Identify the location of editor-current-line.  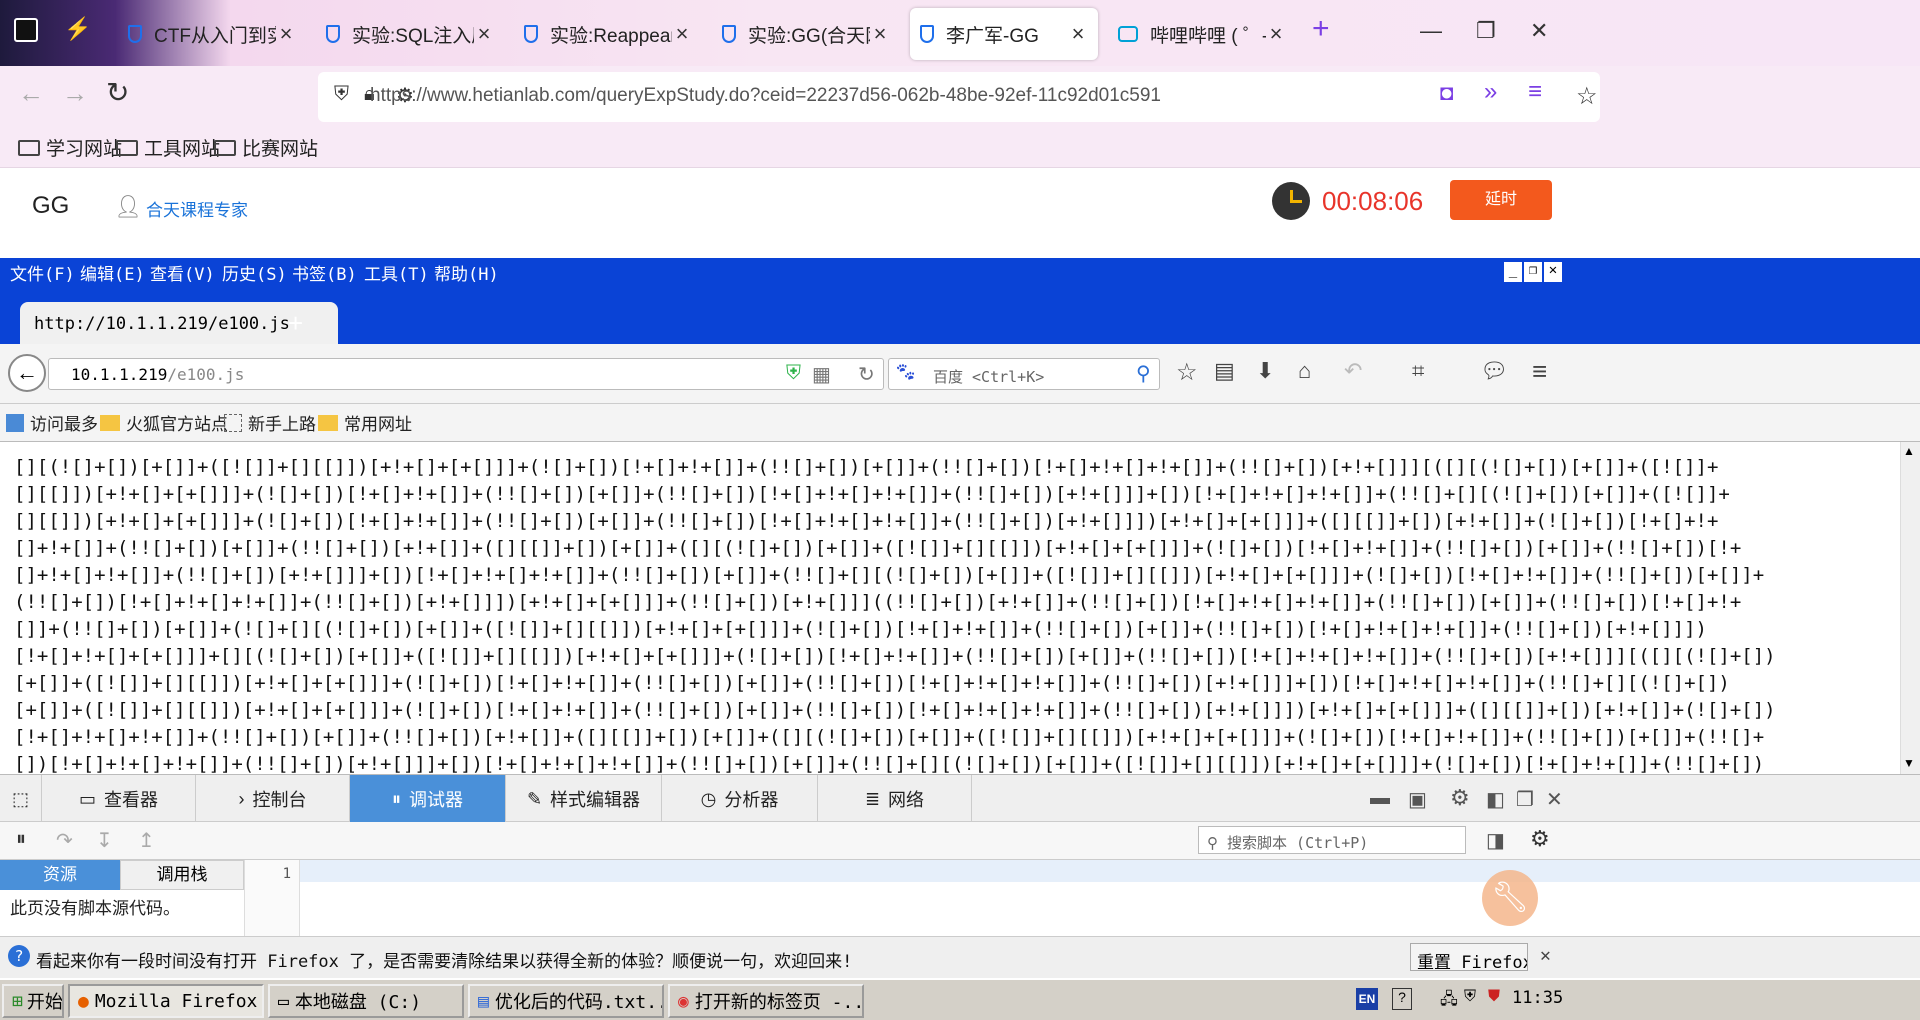
(1110, 871).